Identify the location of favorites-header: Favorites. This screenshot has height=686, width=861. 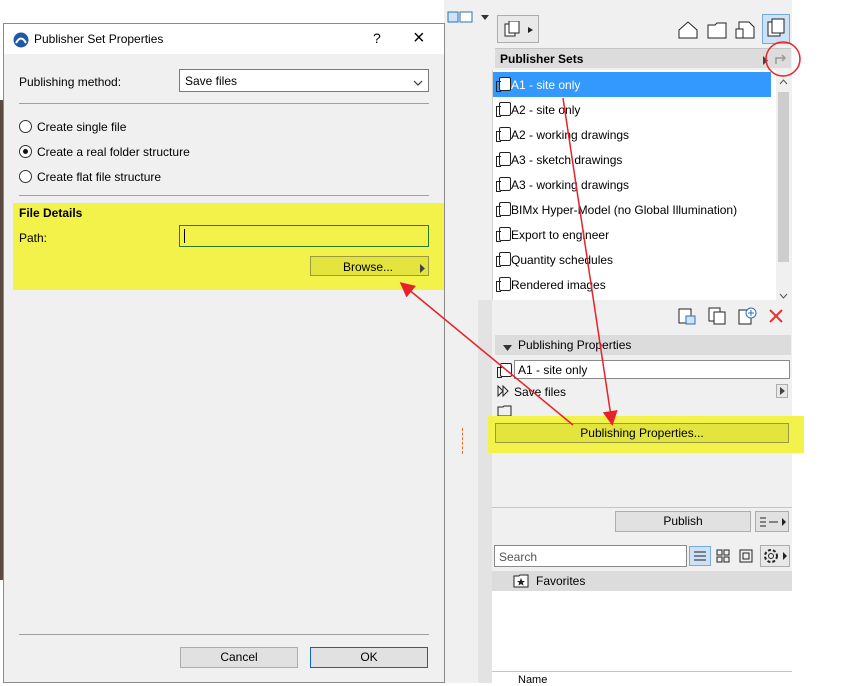
(642, 581).